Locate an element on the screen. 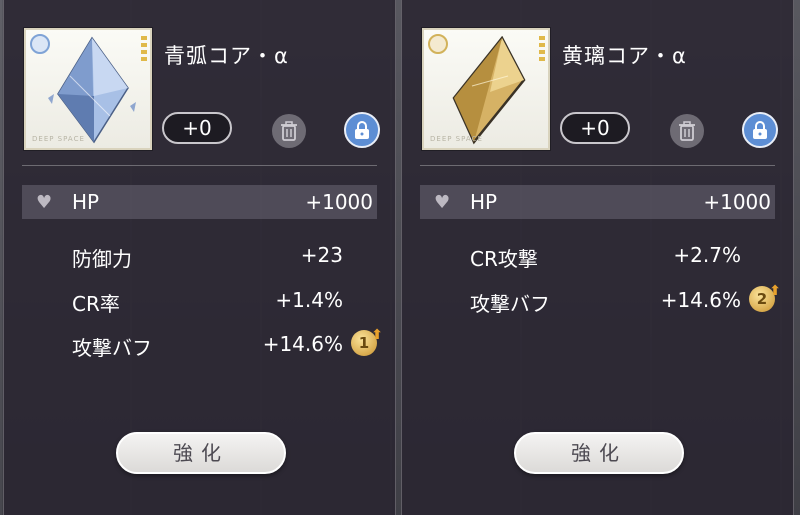  stat-row: 防御力 +23 is located at coordinates (199, 255).